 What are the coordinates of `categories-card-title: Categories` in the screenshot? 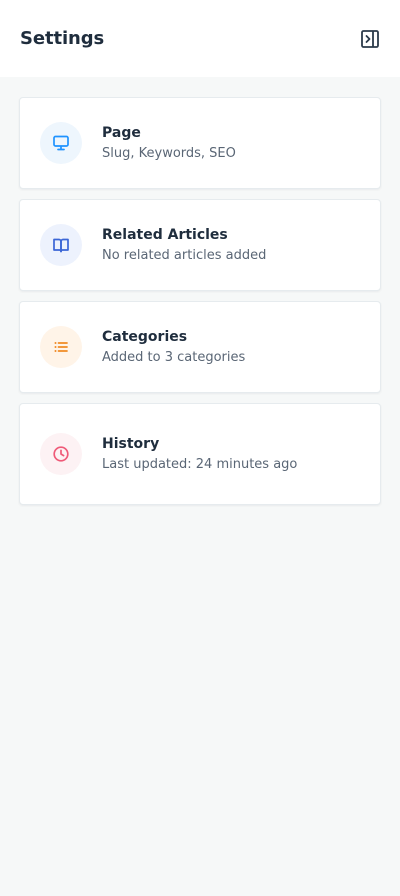 It's located at (145, 337).